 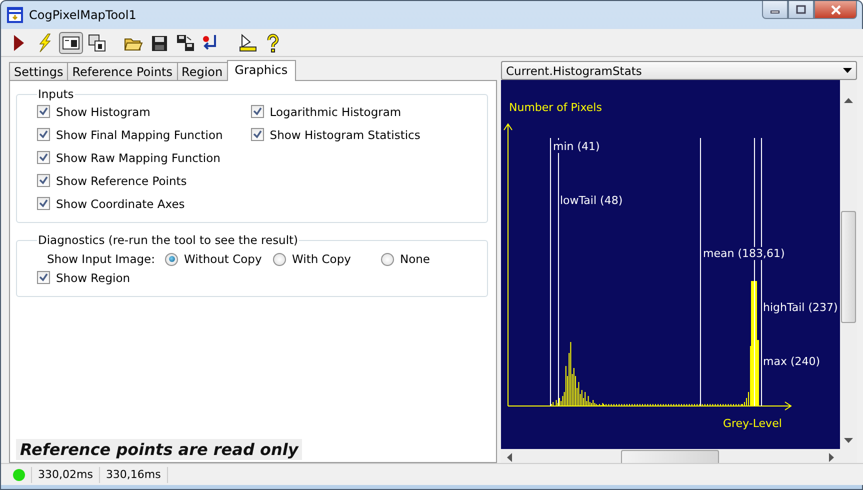 I want to click on timing-text: 330,16ms, so click(x=133, y=474).